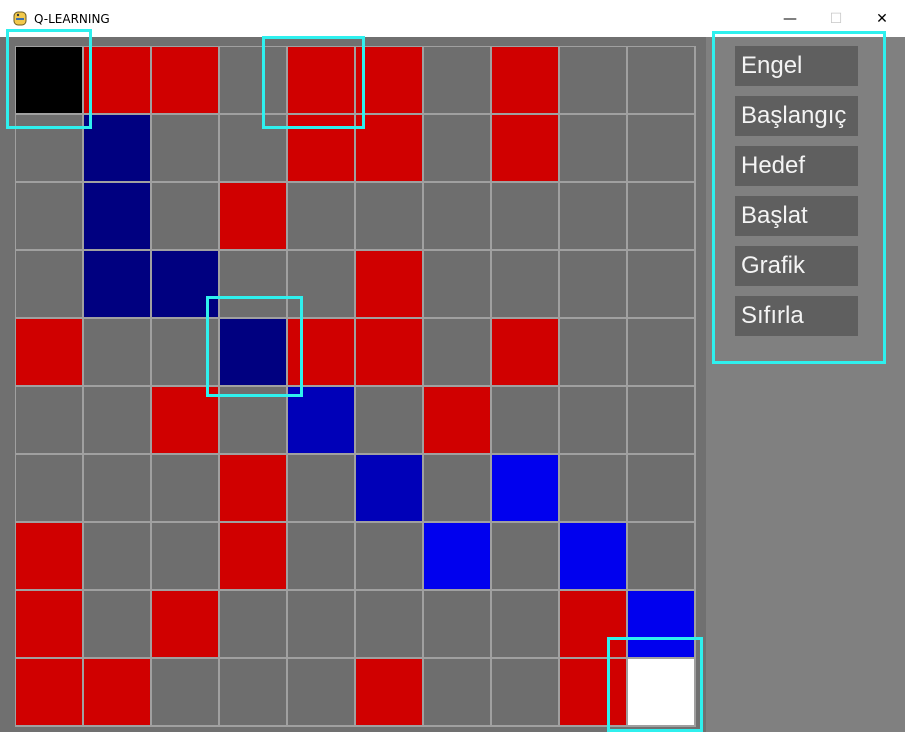 The width and height of the screenshot is (905, 732). Describe the element at coordinates (49, 80) in the screenshot. I see `grid-cell-start` at that location.